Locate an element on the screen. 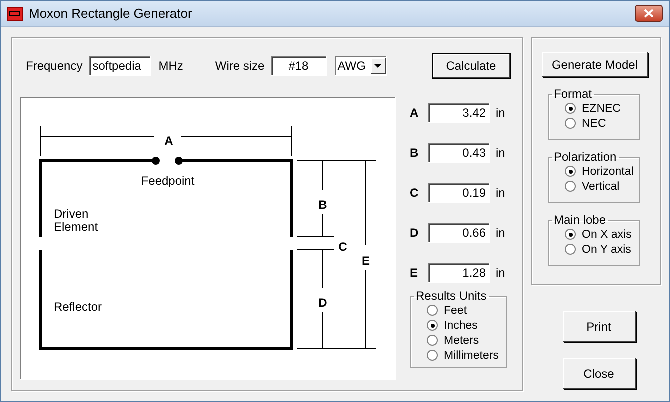  dimension-letter: B is located at coordinates (415, 153).